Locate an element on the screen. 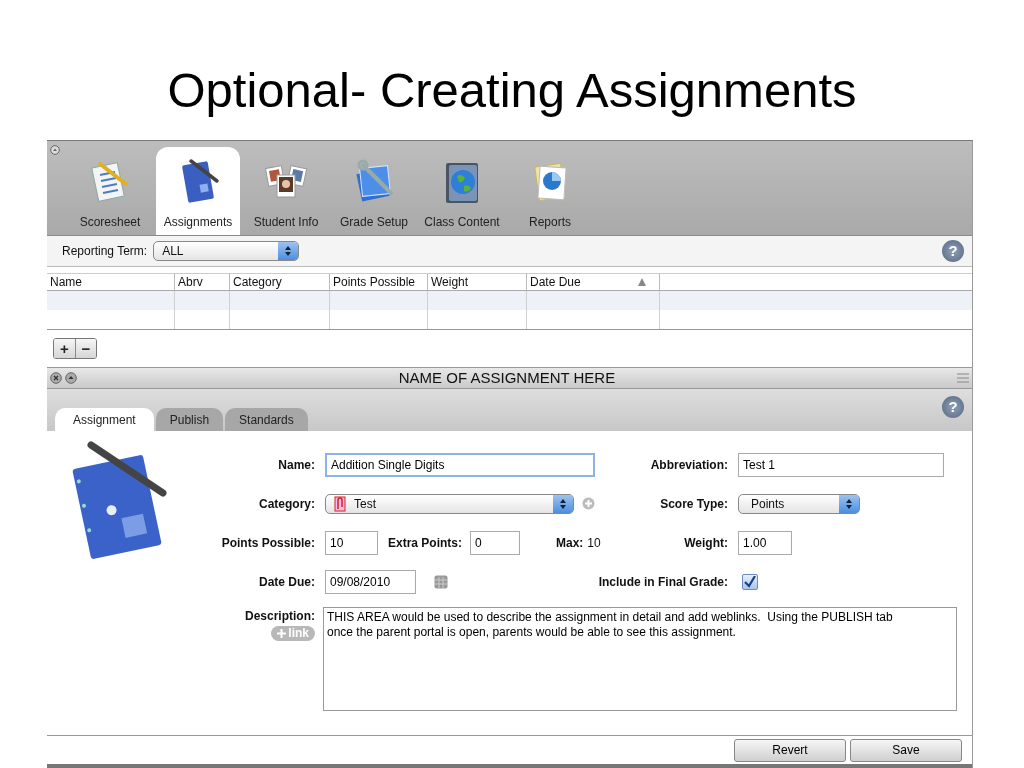  field-label: Score Type: is located at coordinates (694, 504).